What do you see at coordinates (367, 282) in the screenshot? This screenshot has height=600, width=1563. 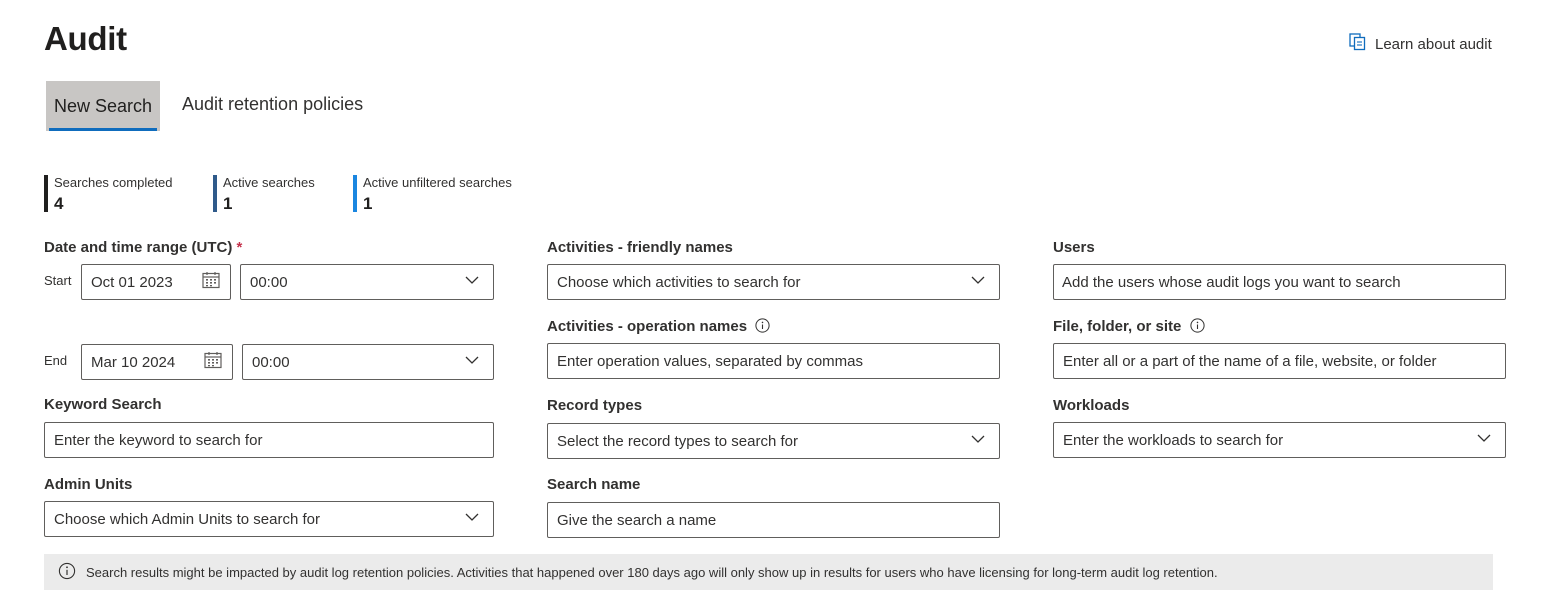 I see `start-time-dropdown: 00:00` at bounding box center [367, 282].